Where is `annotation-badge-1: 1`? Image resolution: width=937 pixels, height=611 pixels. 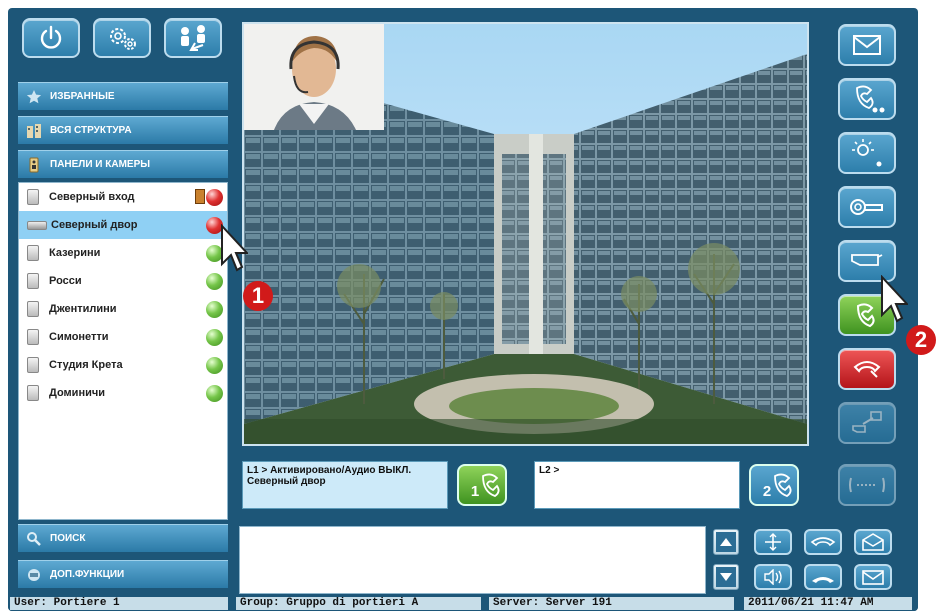
annotation-badge-1: 1 is located at coordinates (258, 296).